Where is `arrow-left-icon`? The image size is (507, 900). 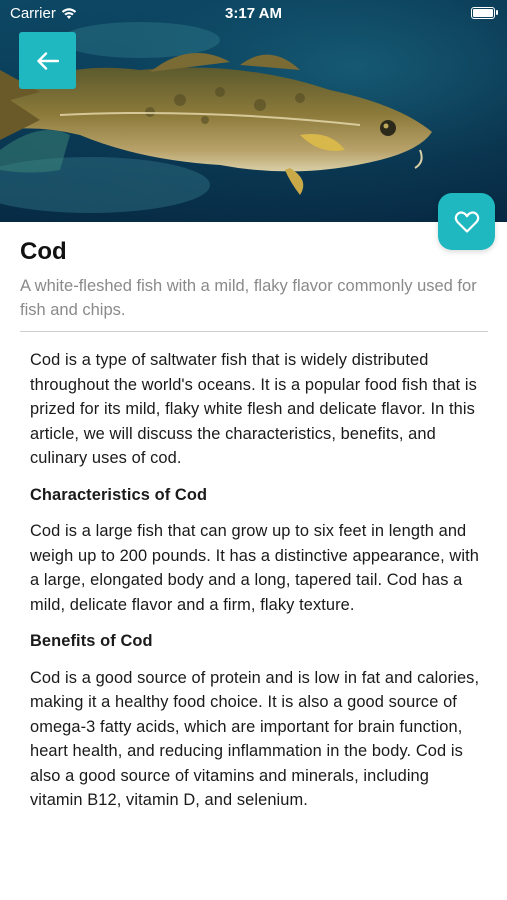 arrow-left-icon is located at coordinates (47, 60).